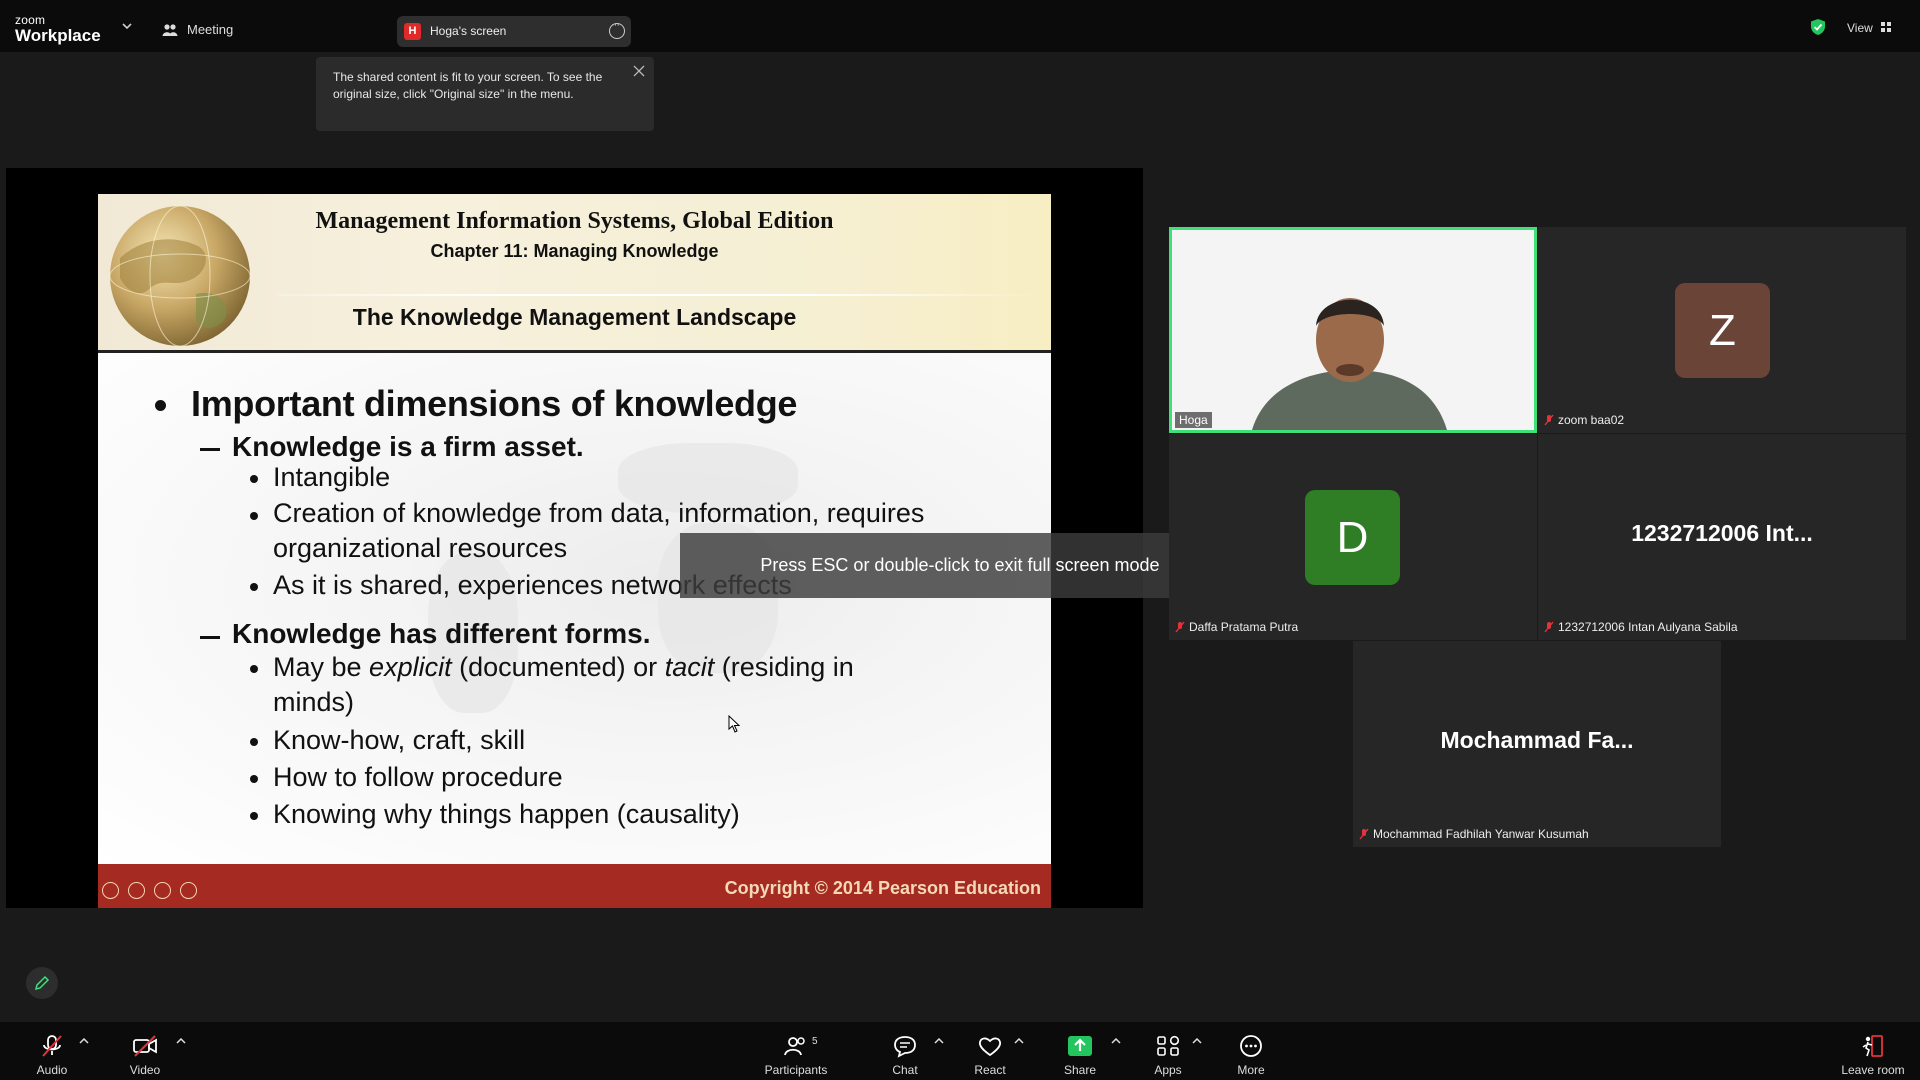 This screenshot has height=1080, width=1920. Describe the element at coordinates (188, 890) in the screenshot. I see `next-slide-icon` at that location.